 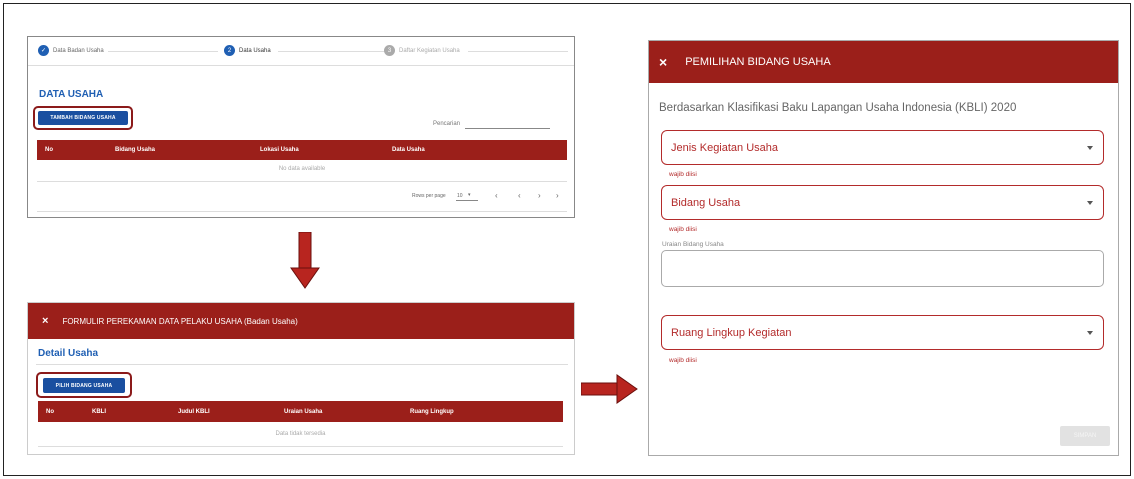 What do you see at coordinates (68, 353) in the screenshot?
I see `section-title: Detail Usaha` at bounding box center [68, 353].